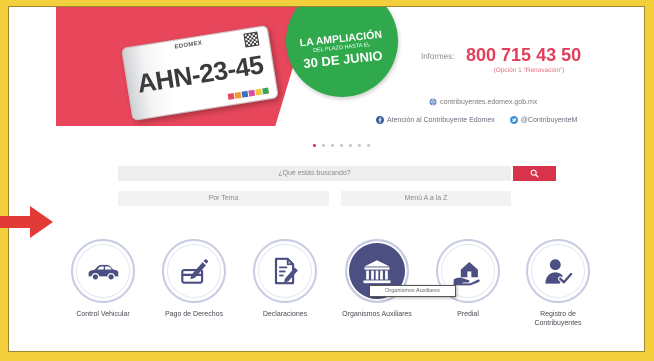 The image size is (654, 361). I want to click on facebook-icon, so click(380, 120).